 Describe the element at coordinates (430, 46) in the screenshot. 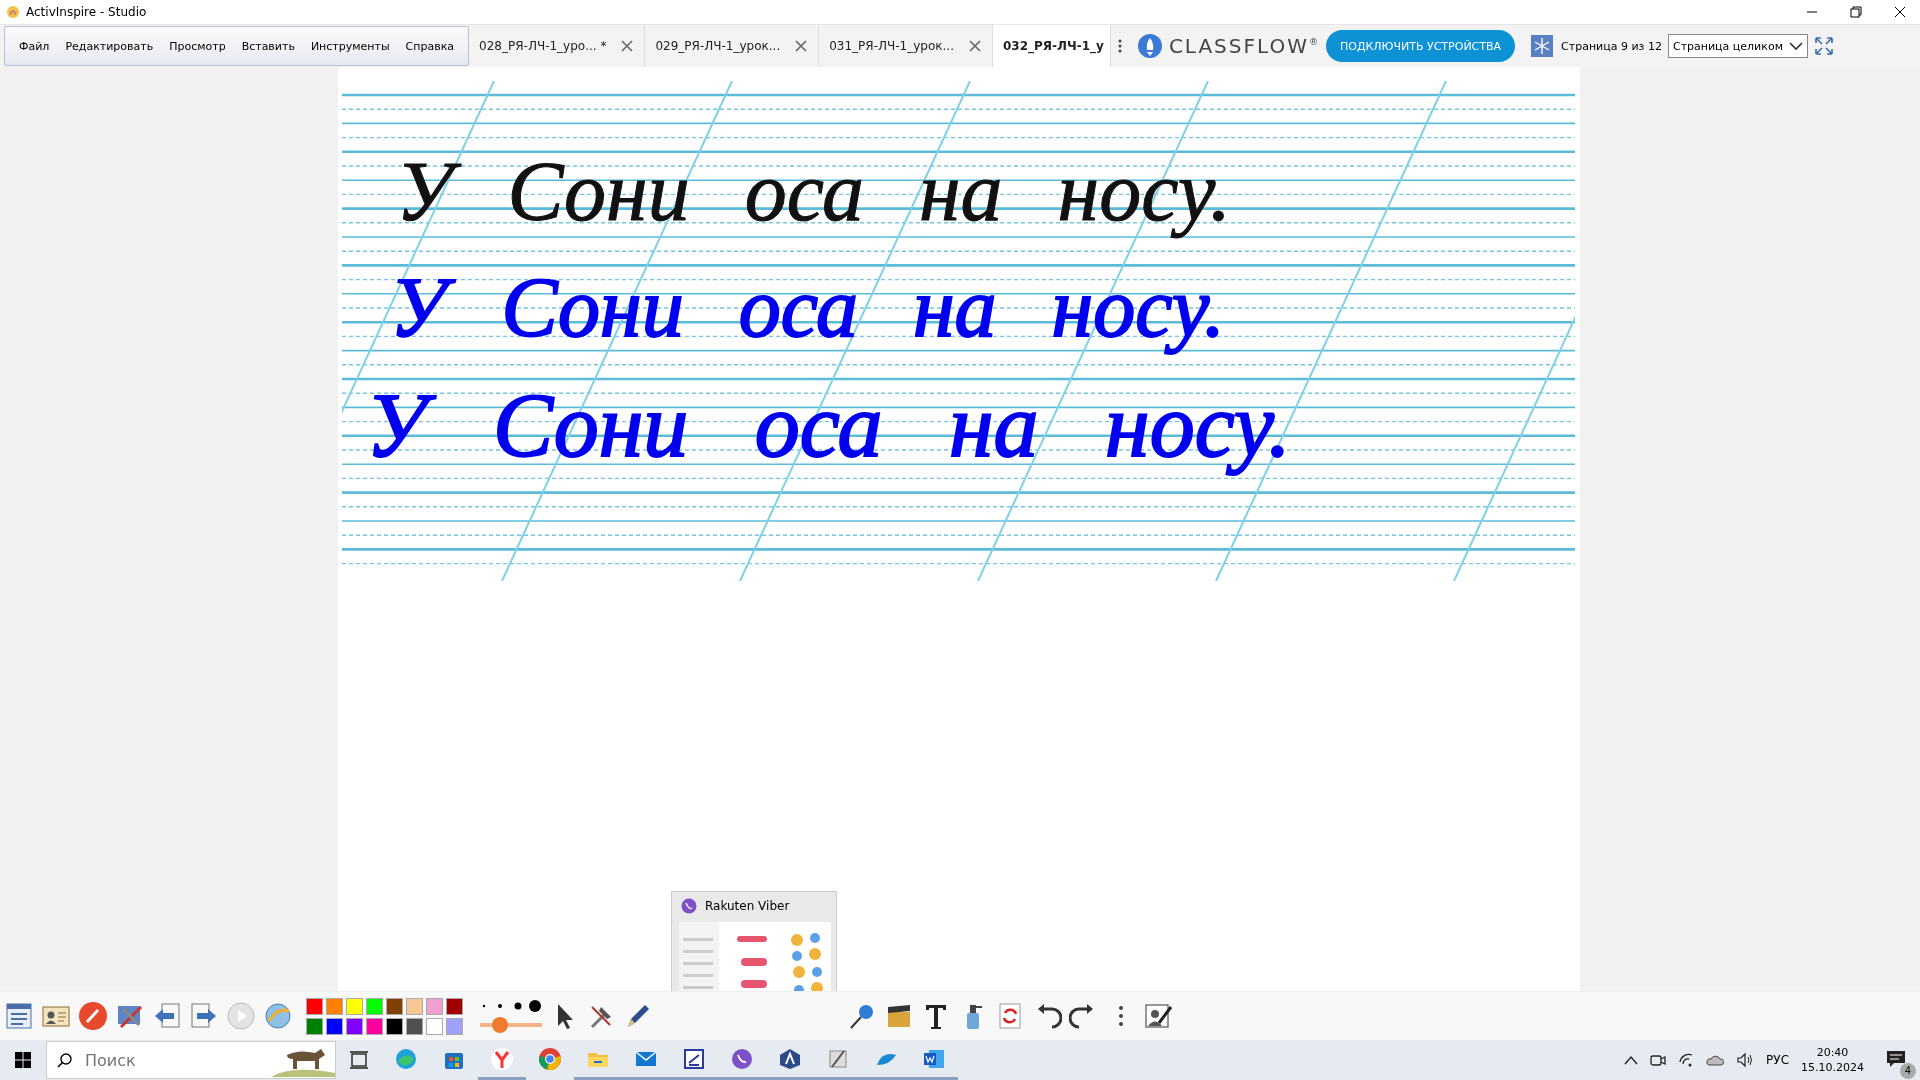

I see `menu-item: Справка` at that location.